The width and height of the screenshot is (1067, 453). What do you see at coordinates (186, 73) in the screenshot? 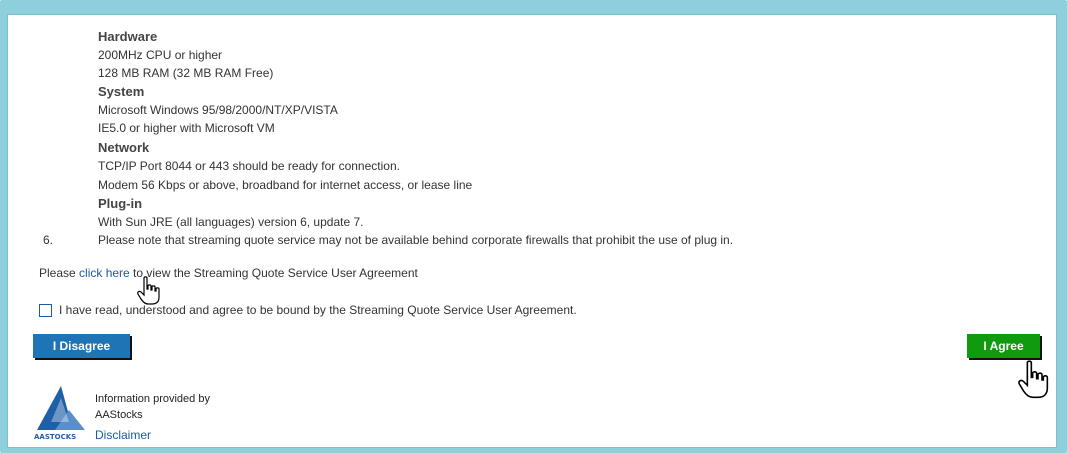
I see `hardware-line: 128 MB RAM (32 MB RAM Free)` at bounding box center [186, 73].